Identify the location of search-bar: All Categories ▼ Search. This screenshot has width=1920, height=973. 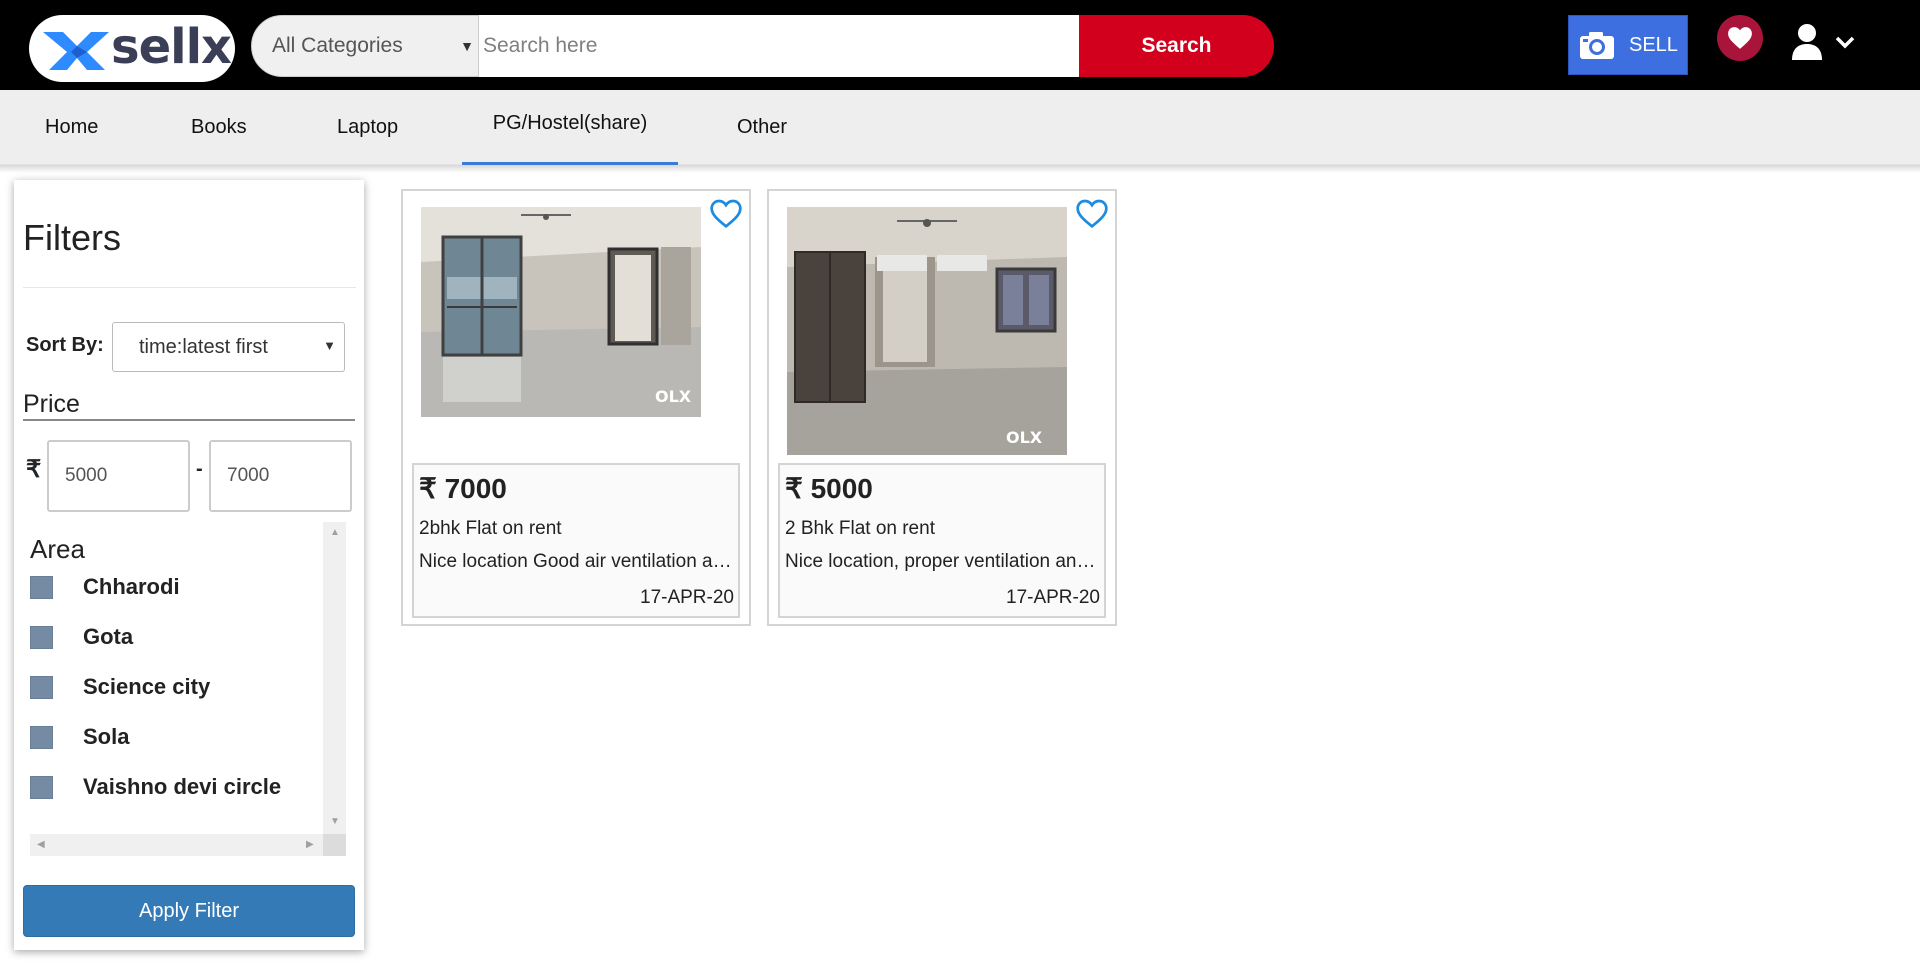
(762, 46).